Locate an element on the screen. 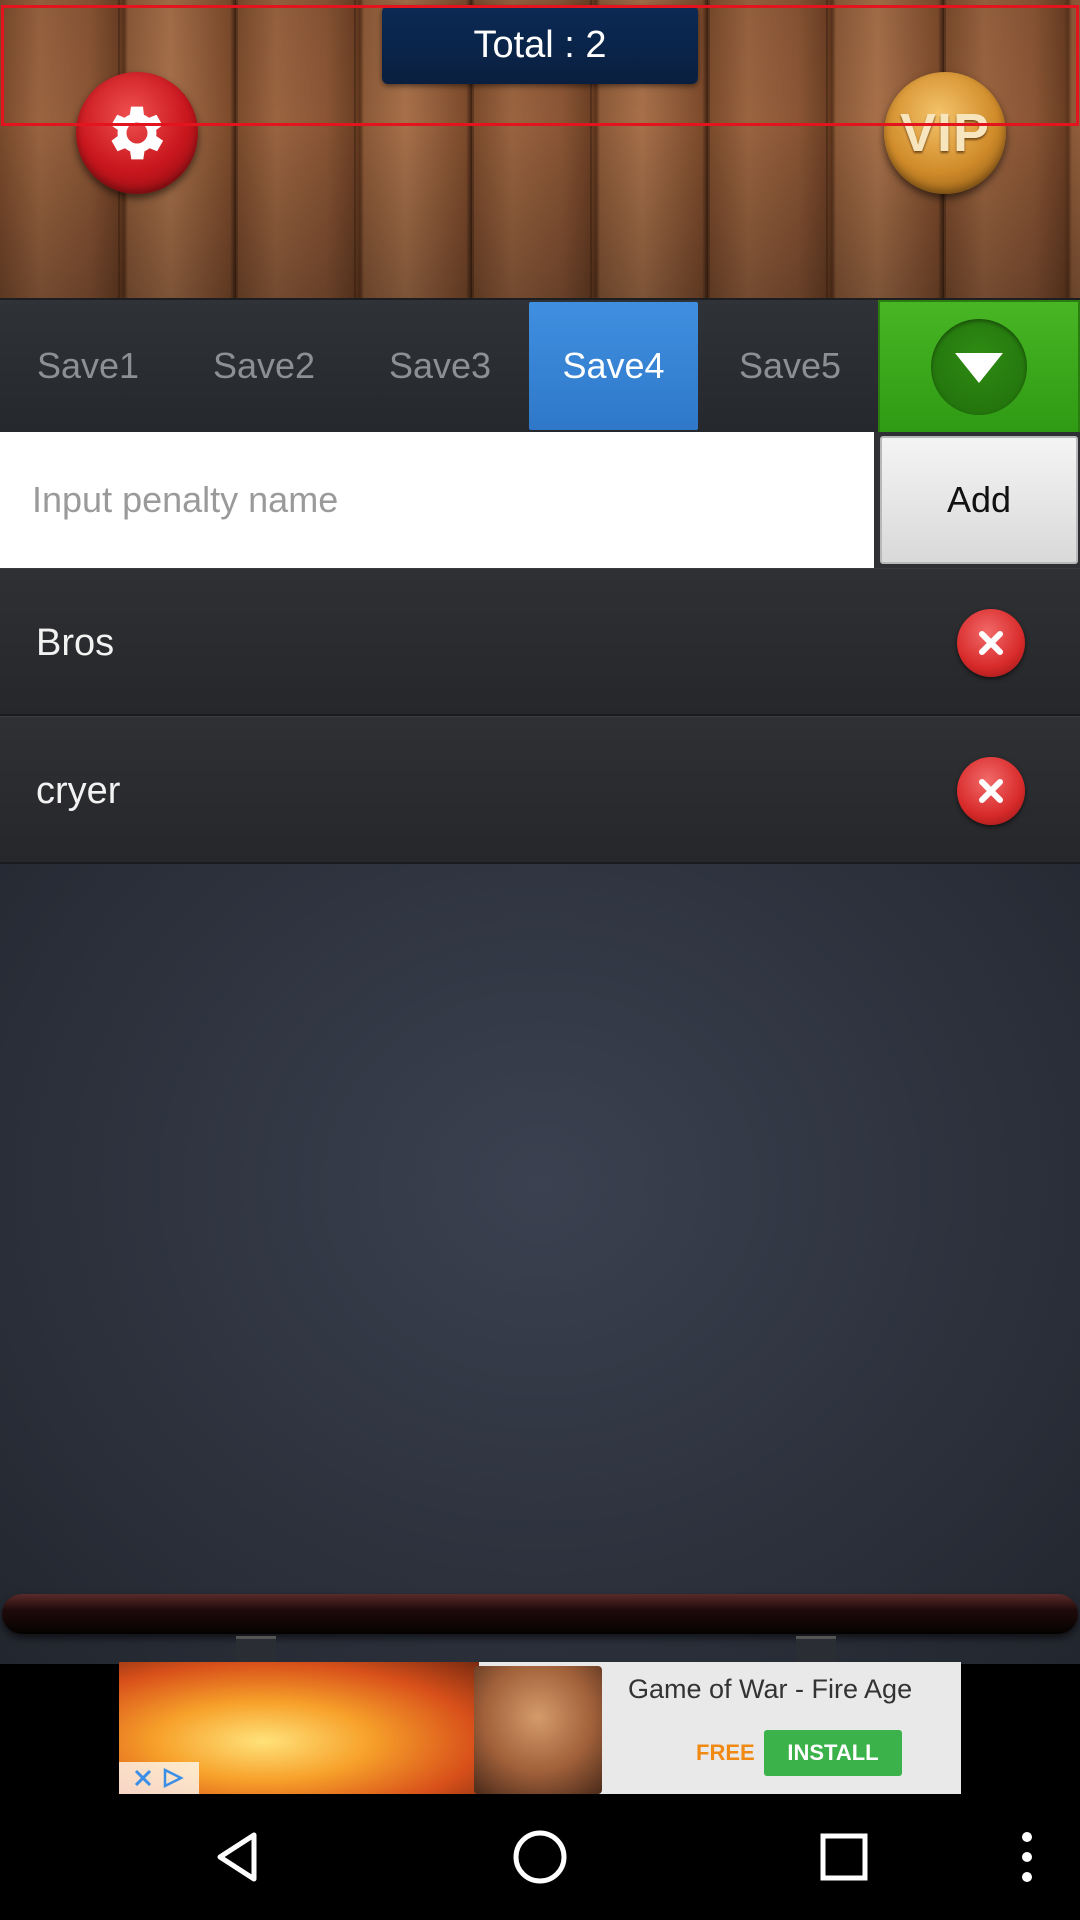  nav-menu-button is located at coordinates (1027, 1857).